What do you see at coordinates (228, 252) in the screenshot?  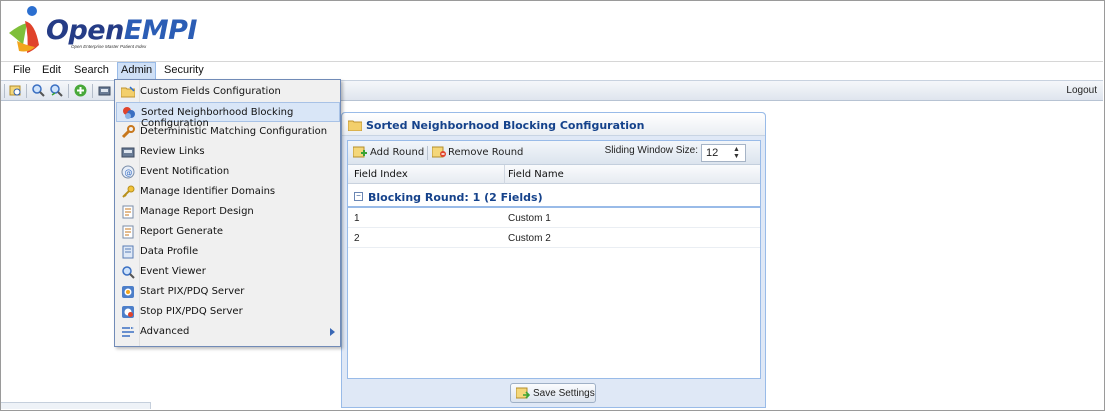 I see `menu-item-data-profile: Data Profile` at bounding box center [228, 252].